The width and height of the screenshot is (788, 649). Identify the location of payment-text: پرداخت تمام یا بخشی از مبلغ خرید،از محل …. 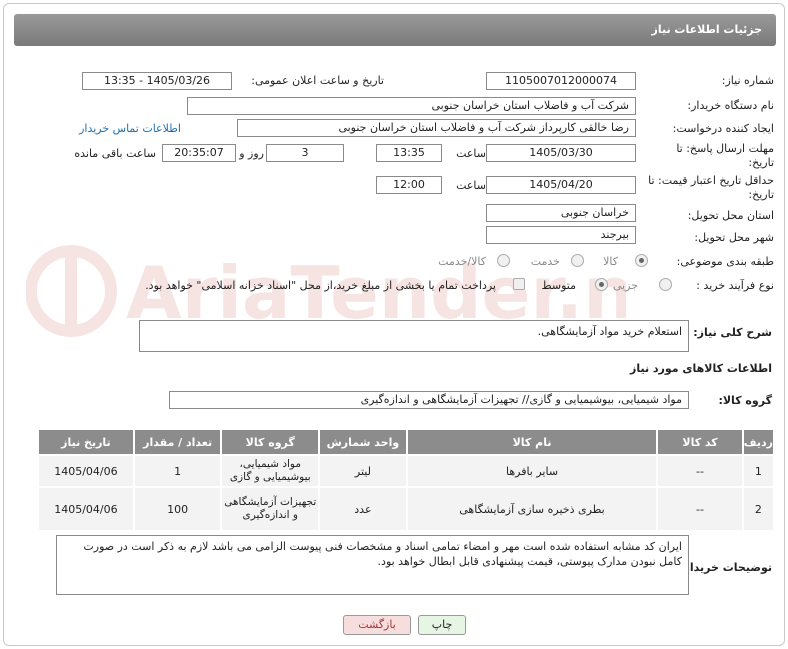
(320, 285).